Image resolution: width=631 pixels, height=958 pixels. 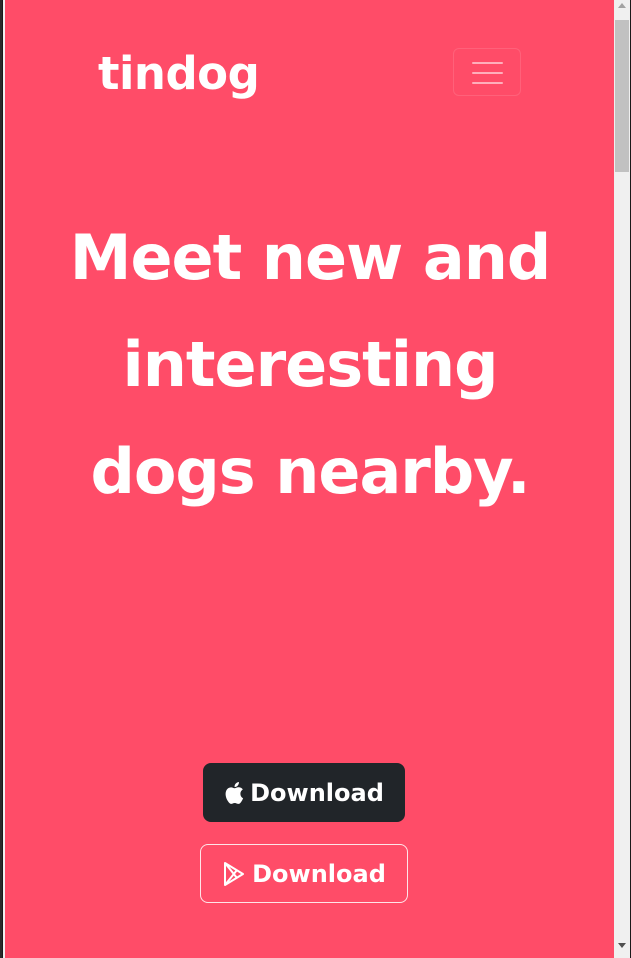 I want to click on scrollbar-thumb, so click(x=622, y=96).